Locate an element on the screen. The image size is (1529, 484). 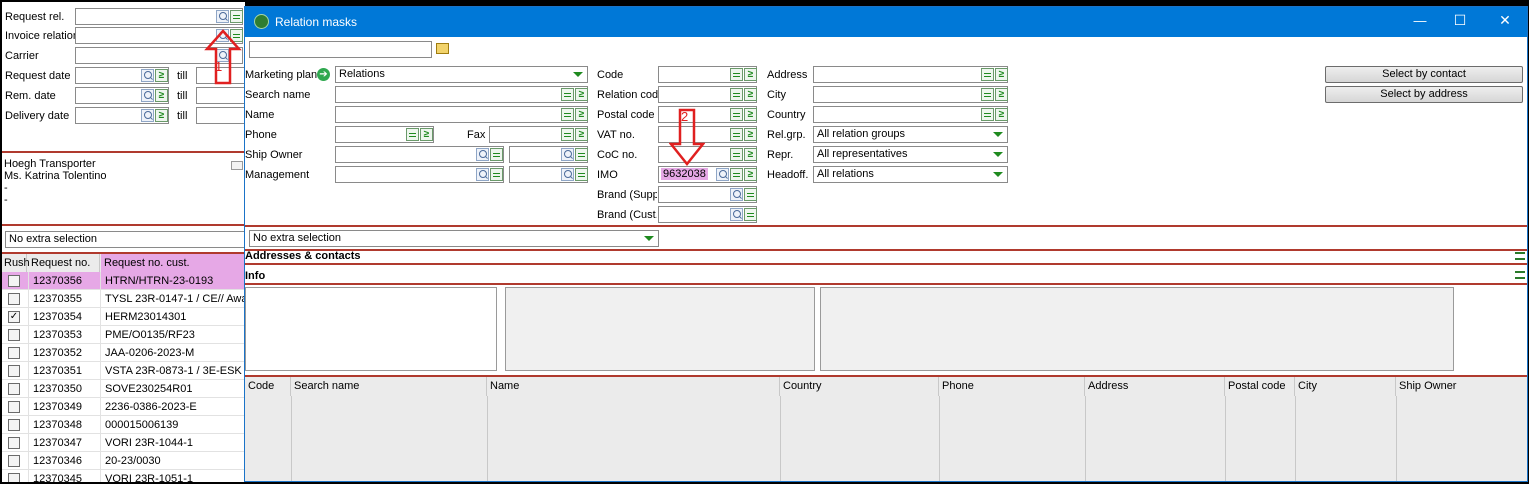
maximize-icon: ☐ is located at coordinates (1460, 20).